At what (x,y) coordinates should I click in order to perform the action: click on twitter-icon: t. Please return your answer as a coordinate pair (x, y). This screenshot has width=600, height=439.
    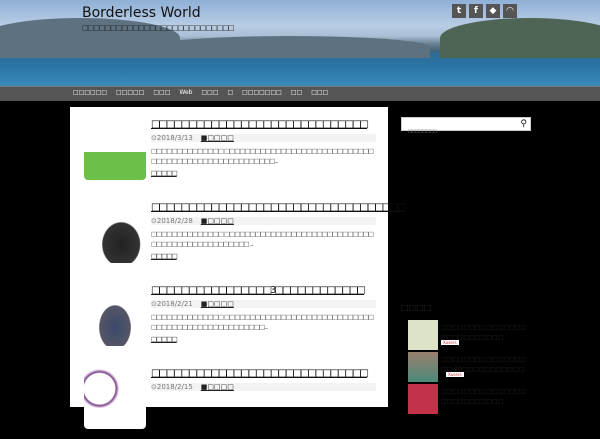
    Looking at the image, I should click on (459, 11).